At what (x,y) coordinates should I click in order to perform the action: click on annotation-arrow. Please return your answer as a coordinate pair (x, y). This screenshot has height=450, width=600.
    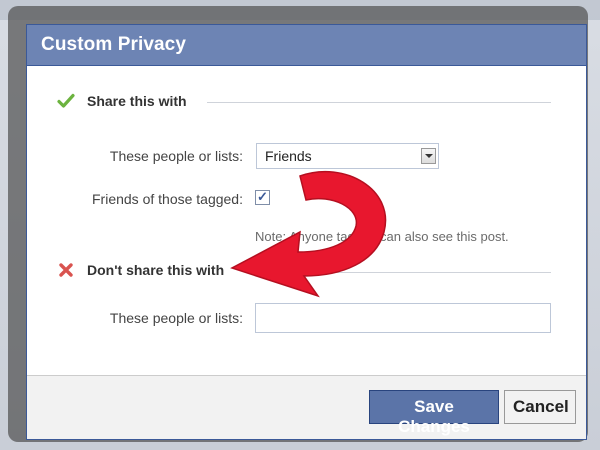
    Looking at the image, I should click on (308, 234).